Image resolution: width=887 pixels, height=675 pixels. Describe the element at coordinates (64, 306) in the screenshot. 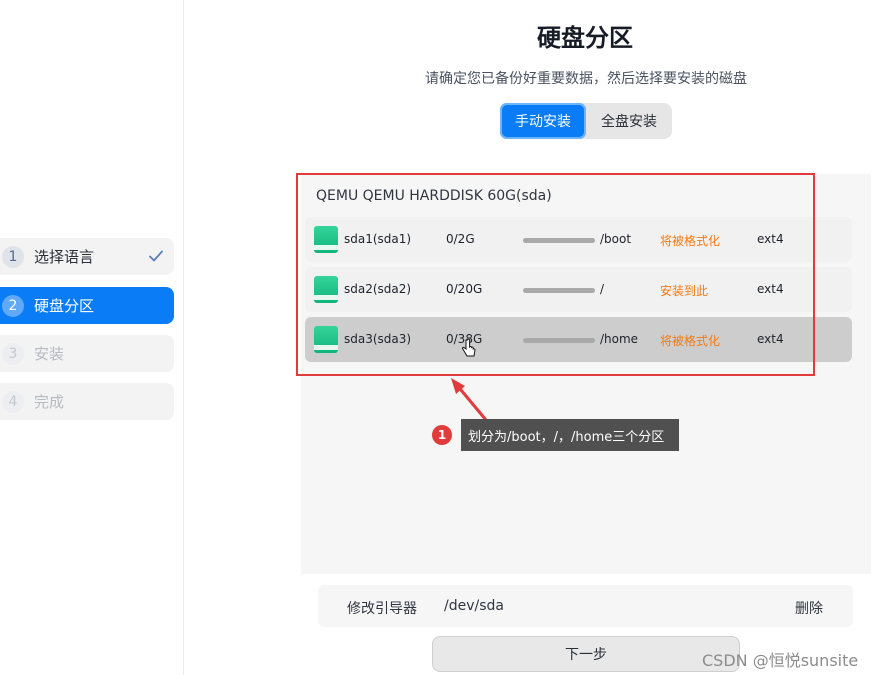

I see `step-label: 硬盘分区` at that location.